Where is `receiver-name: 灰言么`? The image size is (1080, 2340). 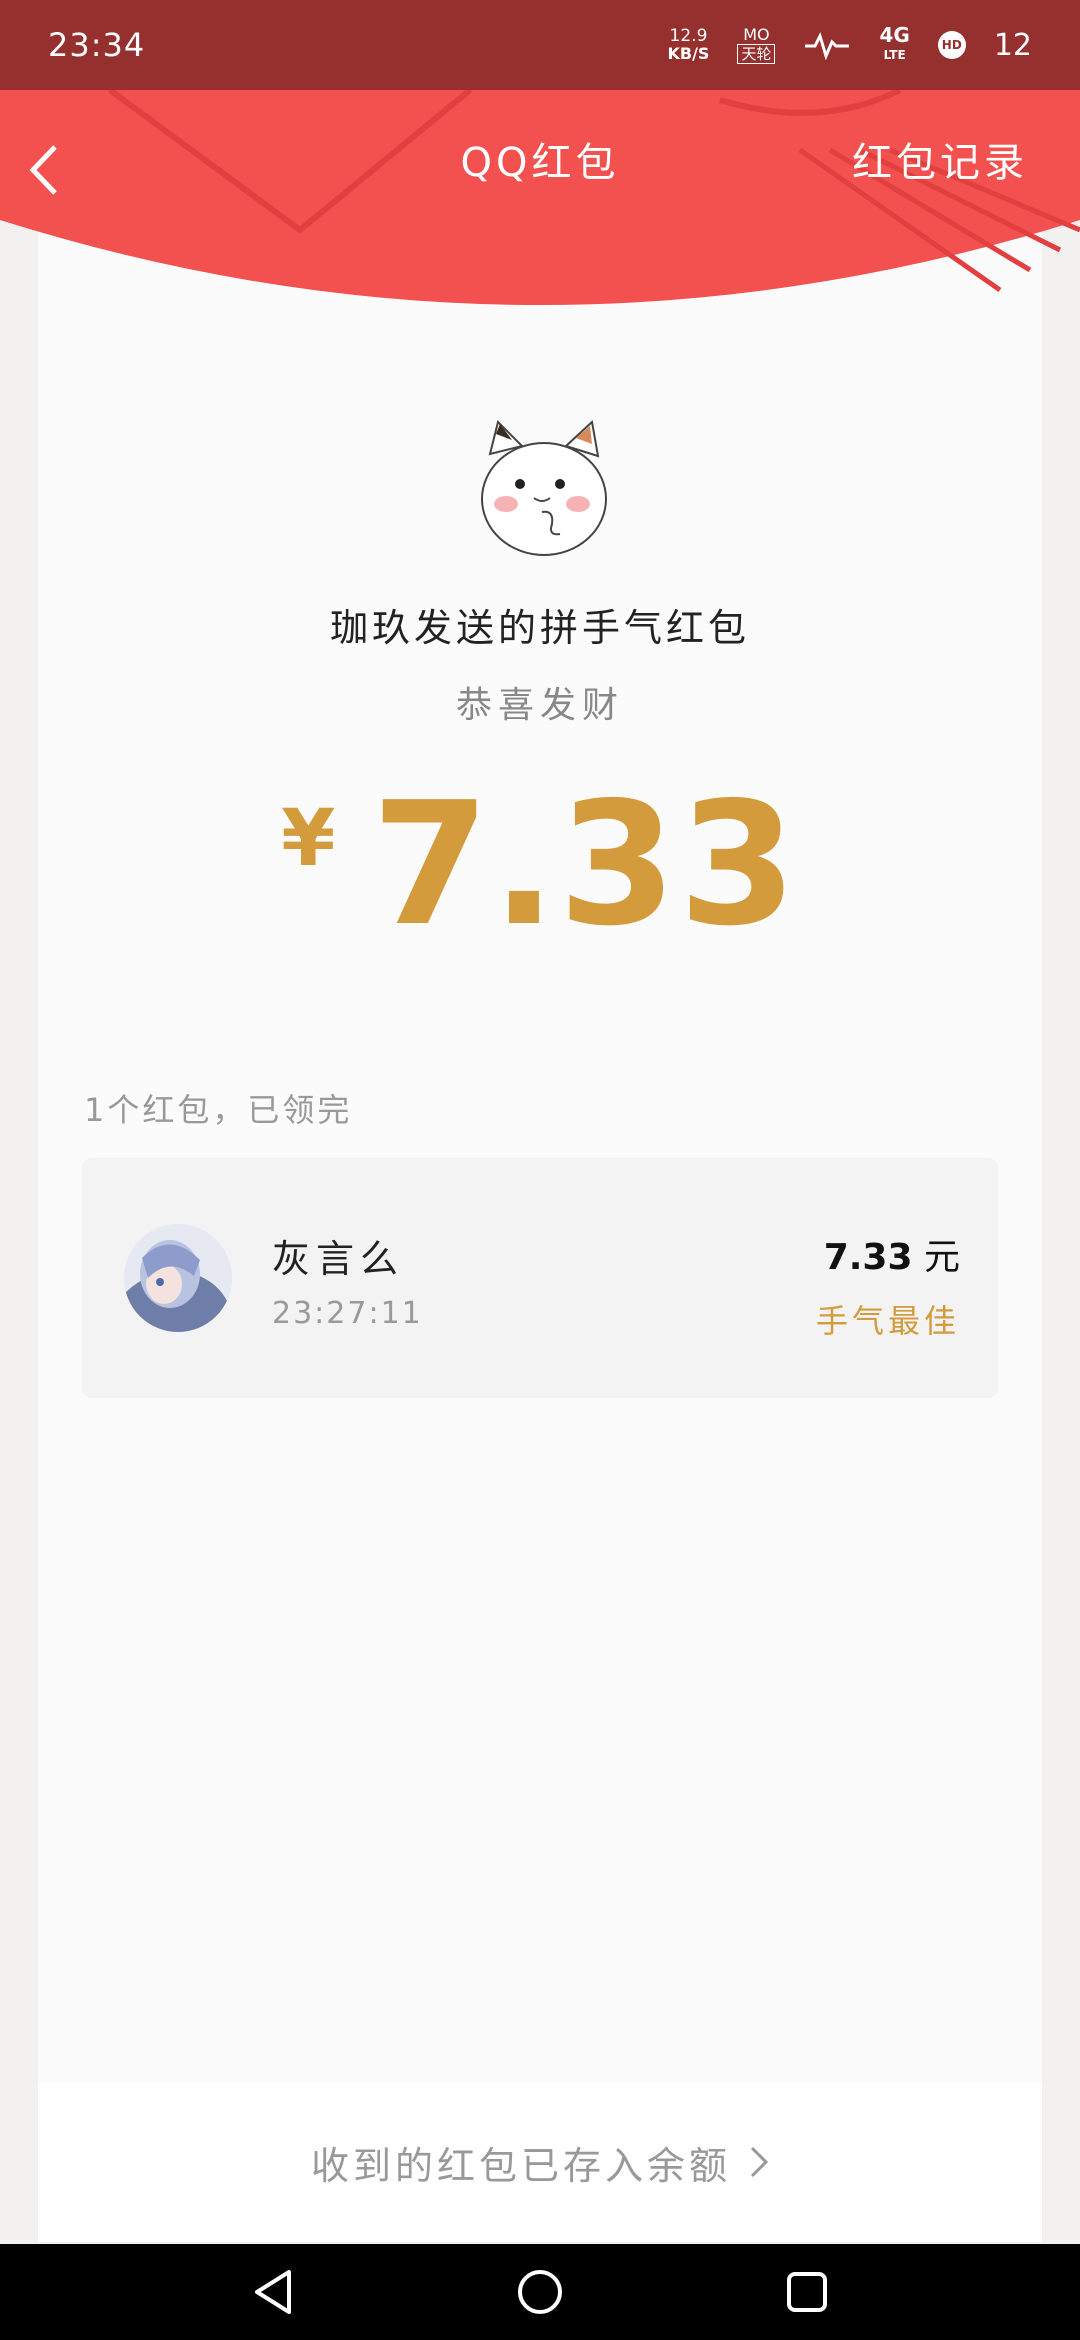 receiver-name: 灰言么 is located at coordinates (338, 1259).